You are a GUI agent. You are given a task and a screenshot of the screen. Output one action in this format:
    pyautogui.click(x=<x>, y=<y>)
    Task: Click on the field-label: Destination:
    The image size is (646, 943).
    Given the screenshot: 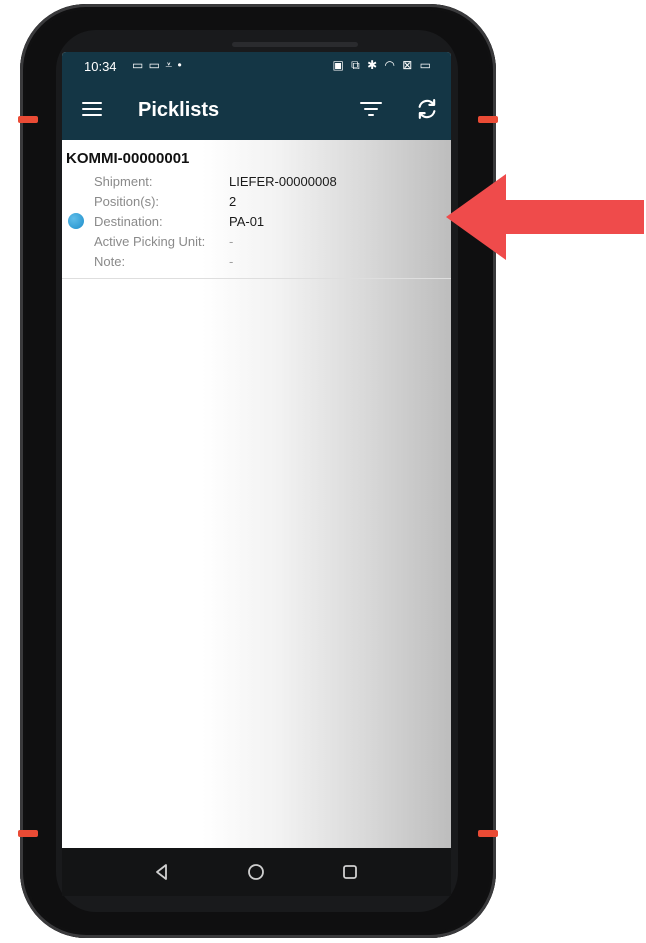 What is the action you would take?
    pyautogui.click(x=128, y=221)
    